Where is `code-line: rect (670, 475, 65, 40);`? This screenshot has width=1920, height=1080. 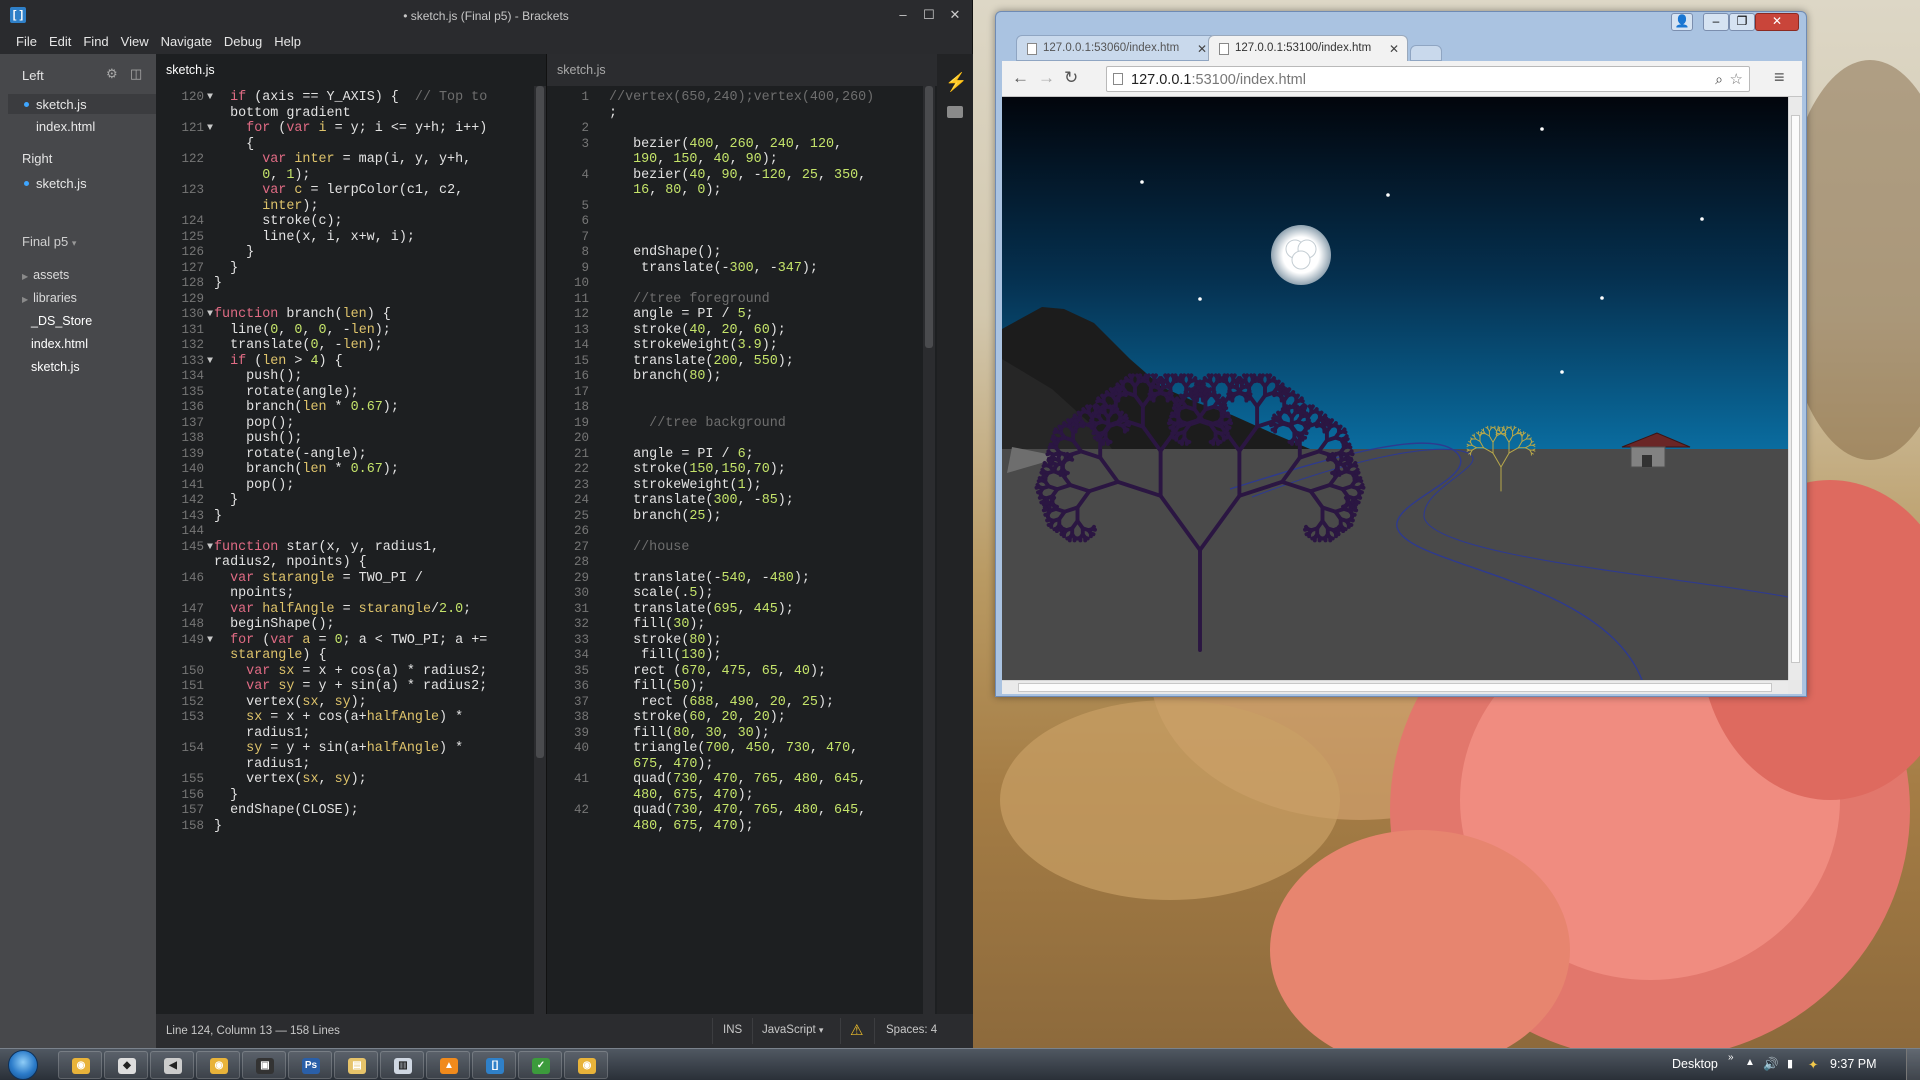 code-line: rect (670, 475, 65, 40); is located at coordinates (717, 671).